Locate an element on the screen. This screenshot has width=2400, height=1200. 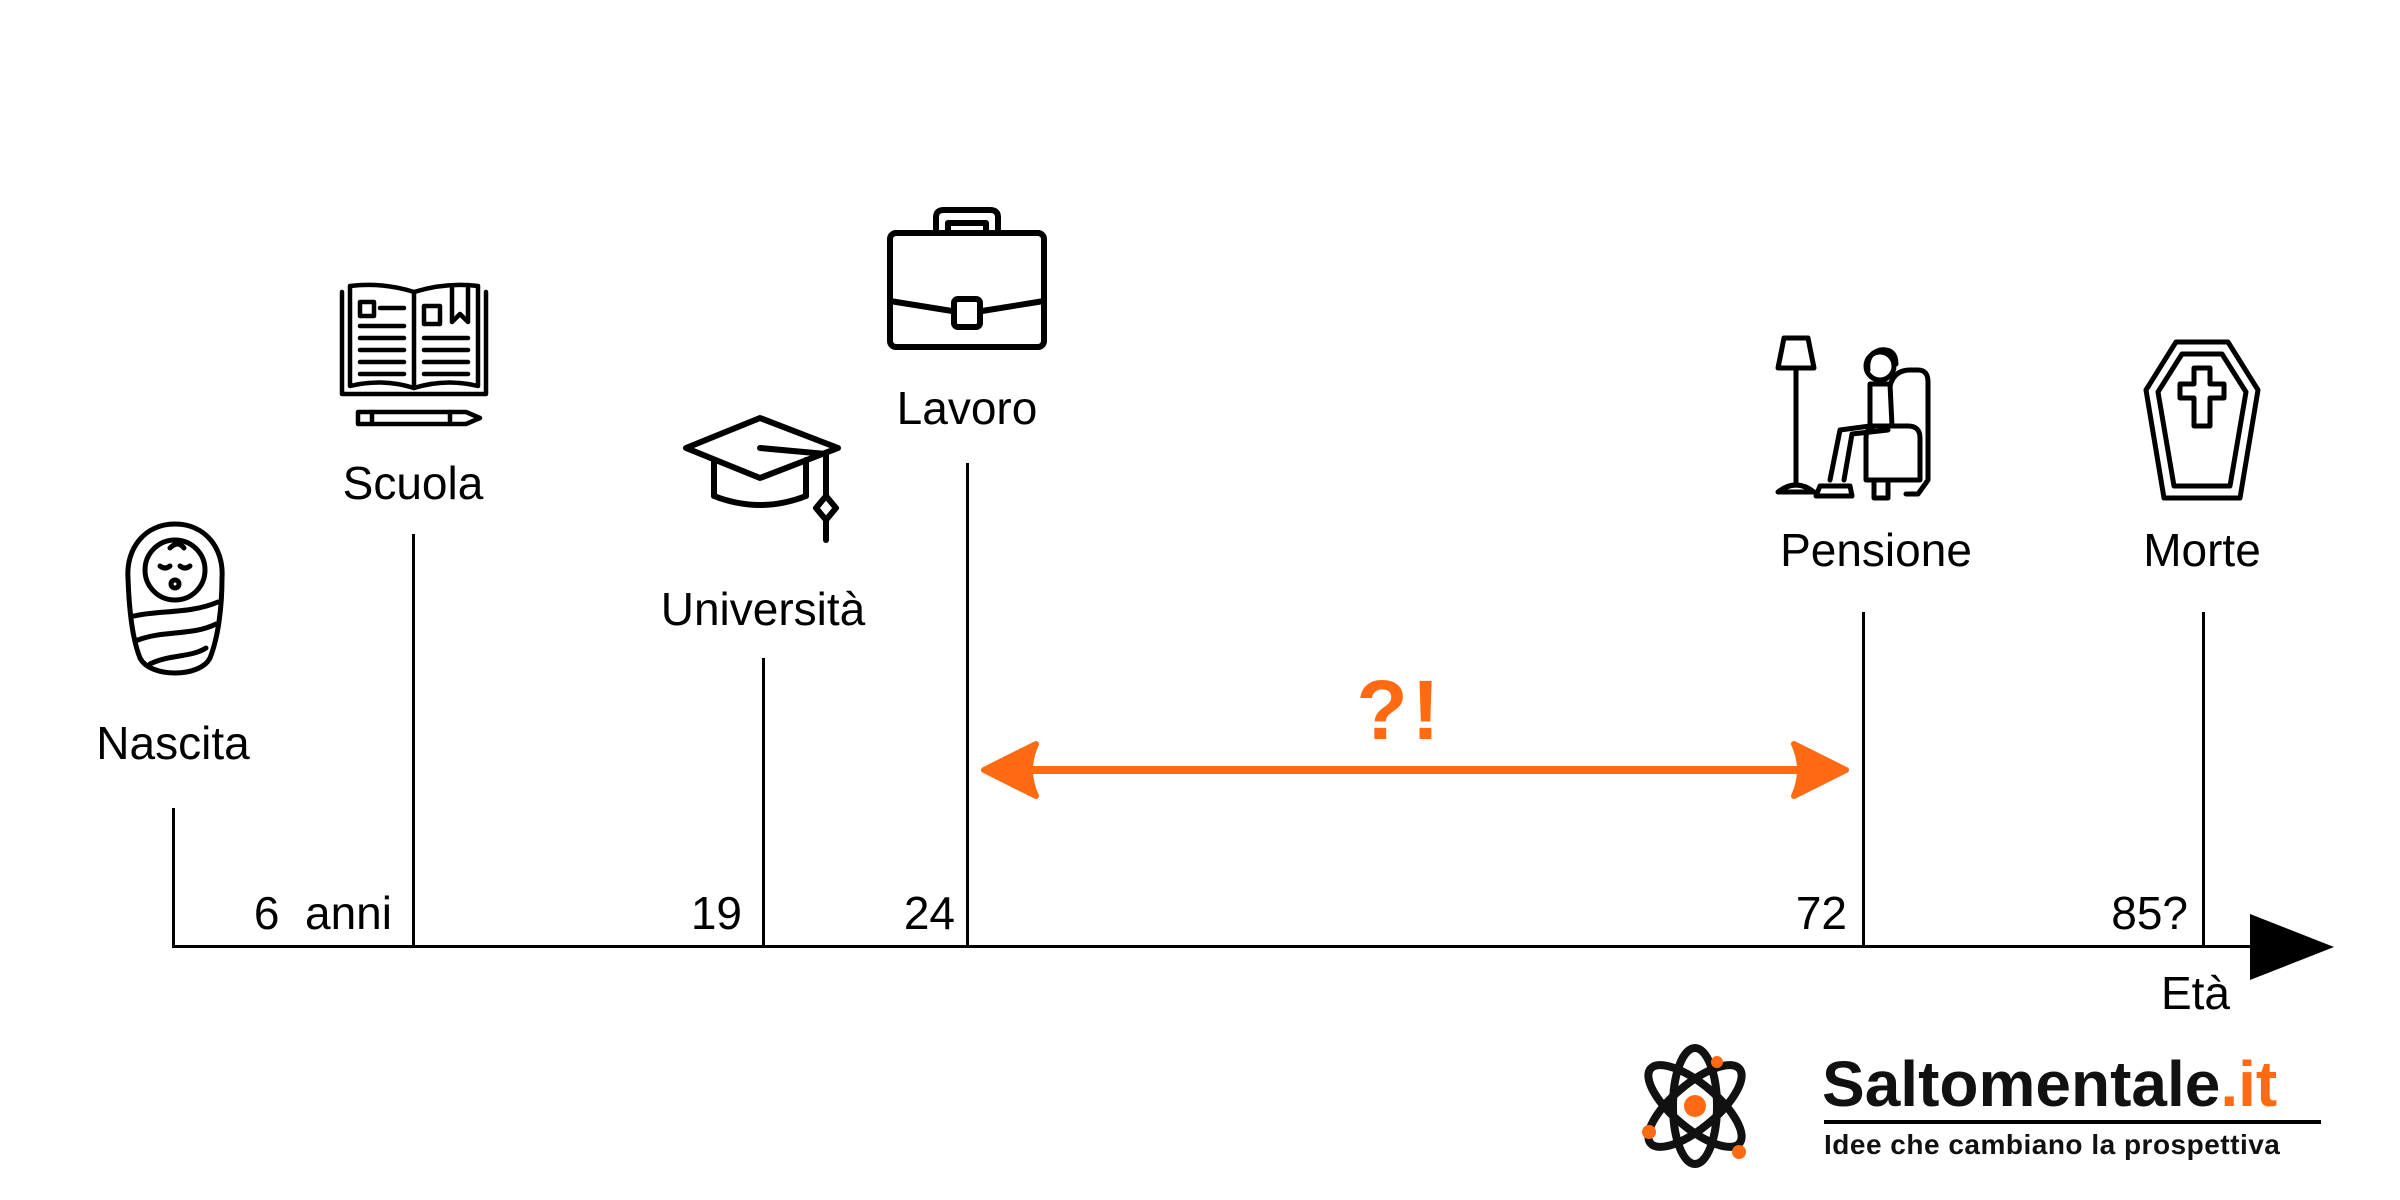
timeline-axis is located at coordinates (1212, 946).